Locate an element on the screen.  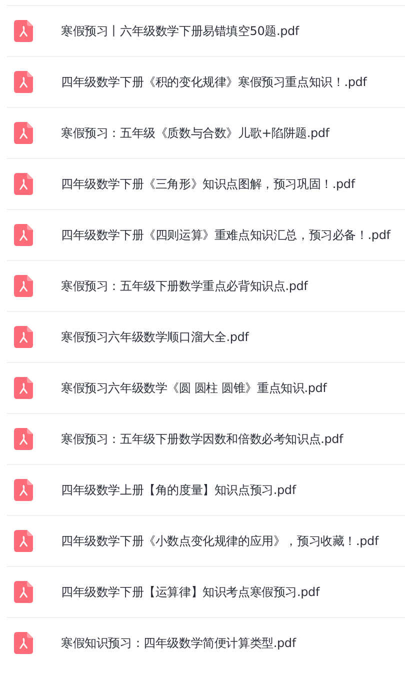
file-name: 寒假知识预习：四年级数学简便计算类型.pdf is located at coordinates (178, 643).